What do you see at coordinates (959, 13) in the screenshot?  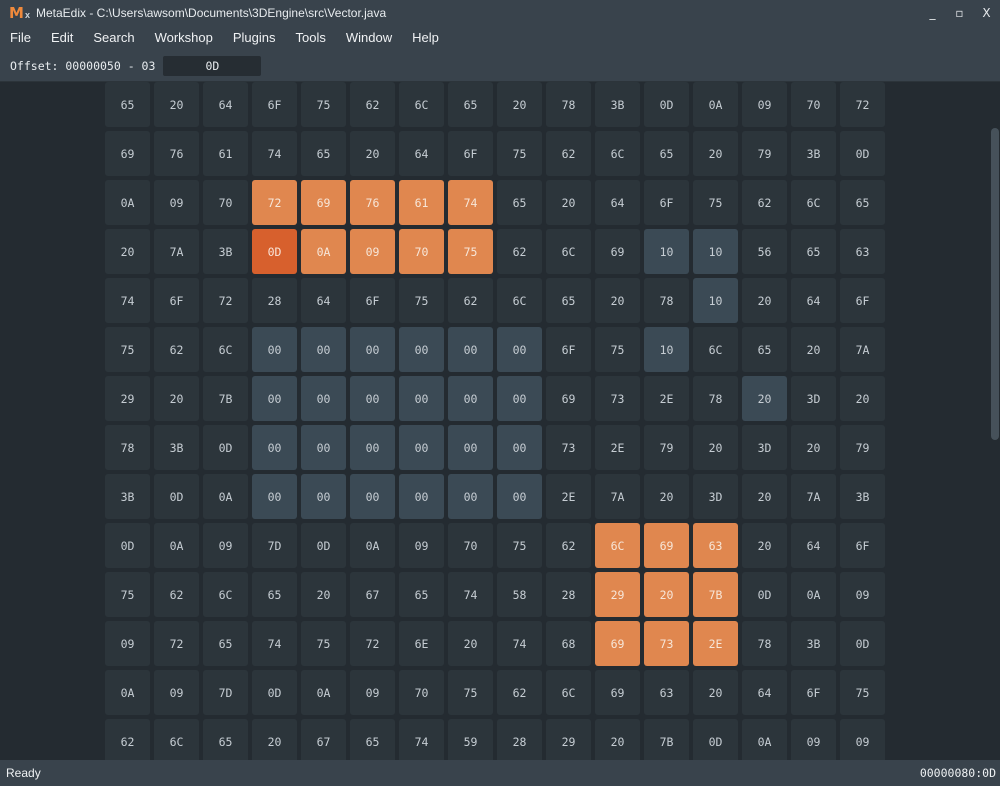 I see `maximize-button: ▫` at bounding box center [959, 13].